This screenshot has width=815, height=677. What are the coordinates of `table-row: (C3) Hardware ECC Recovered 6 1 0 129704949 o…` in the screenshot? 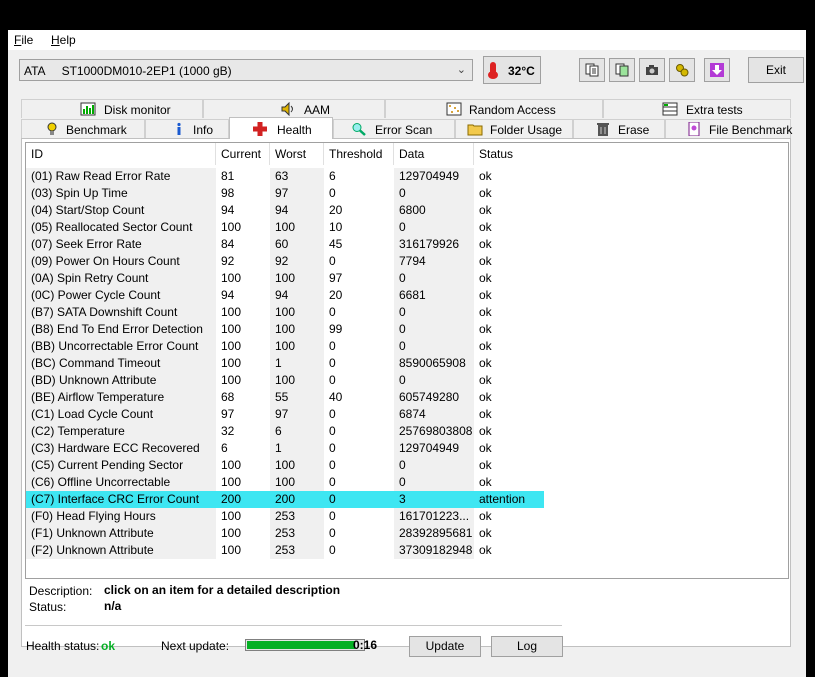 It's located at (285, 448).